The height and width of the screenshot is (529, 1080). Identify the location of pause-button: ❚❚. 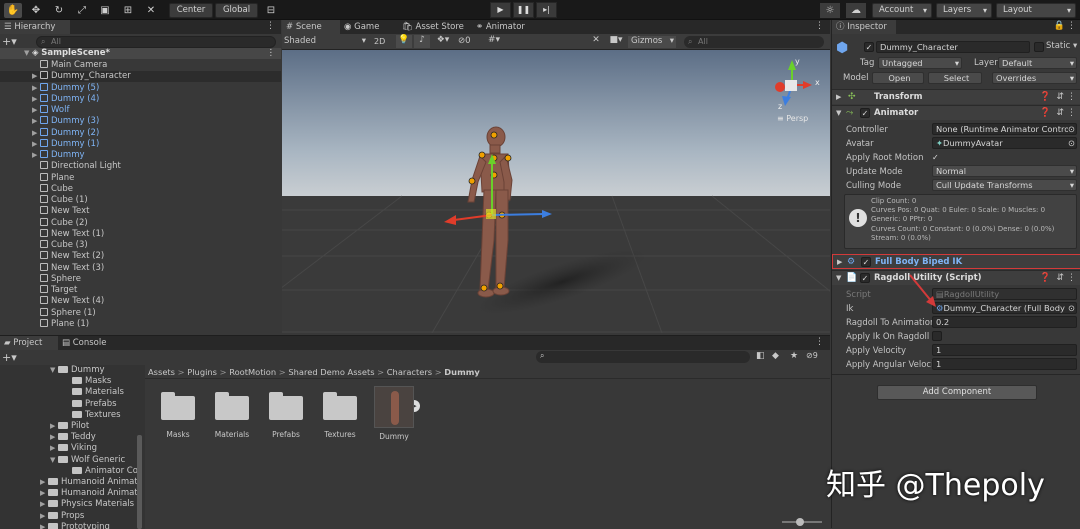
(523, 10).